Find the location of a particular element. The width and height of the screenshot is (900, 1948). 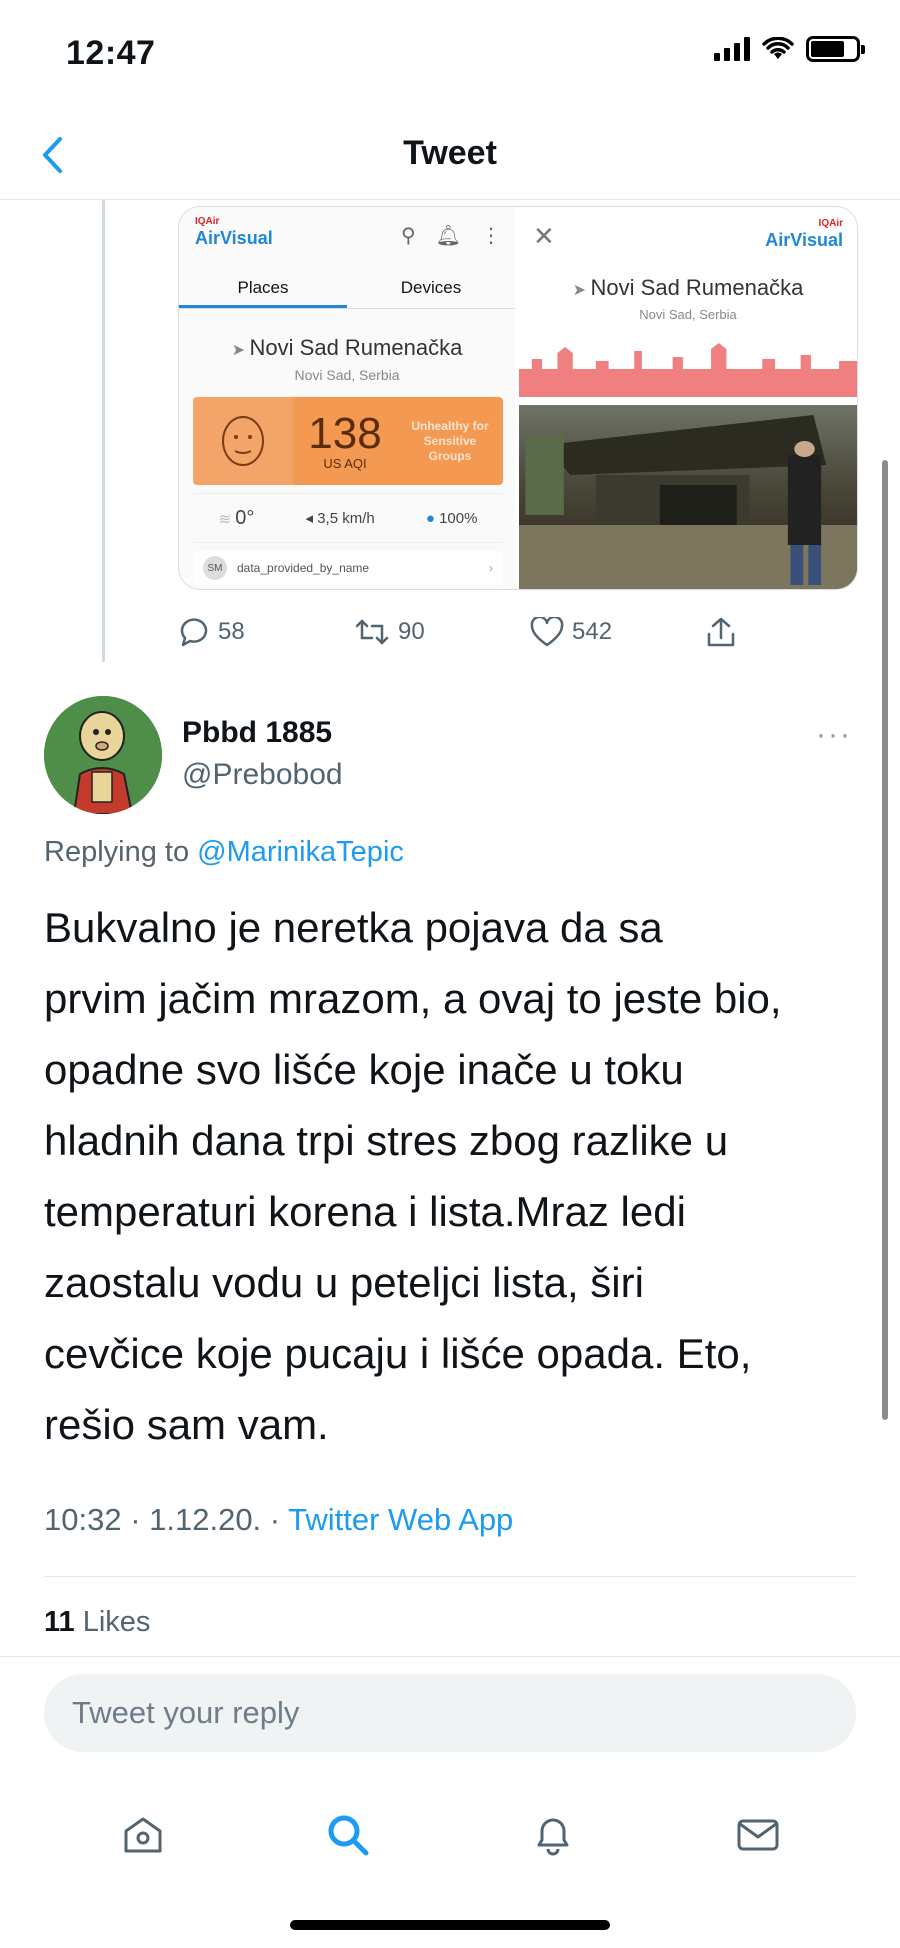

app-tab-devices: Devices is located at coordinates (431, 287).